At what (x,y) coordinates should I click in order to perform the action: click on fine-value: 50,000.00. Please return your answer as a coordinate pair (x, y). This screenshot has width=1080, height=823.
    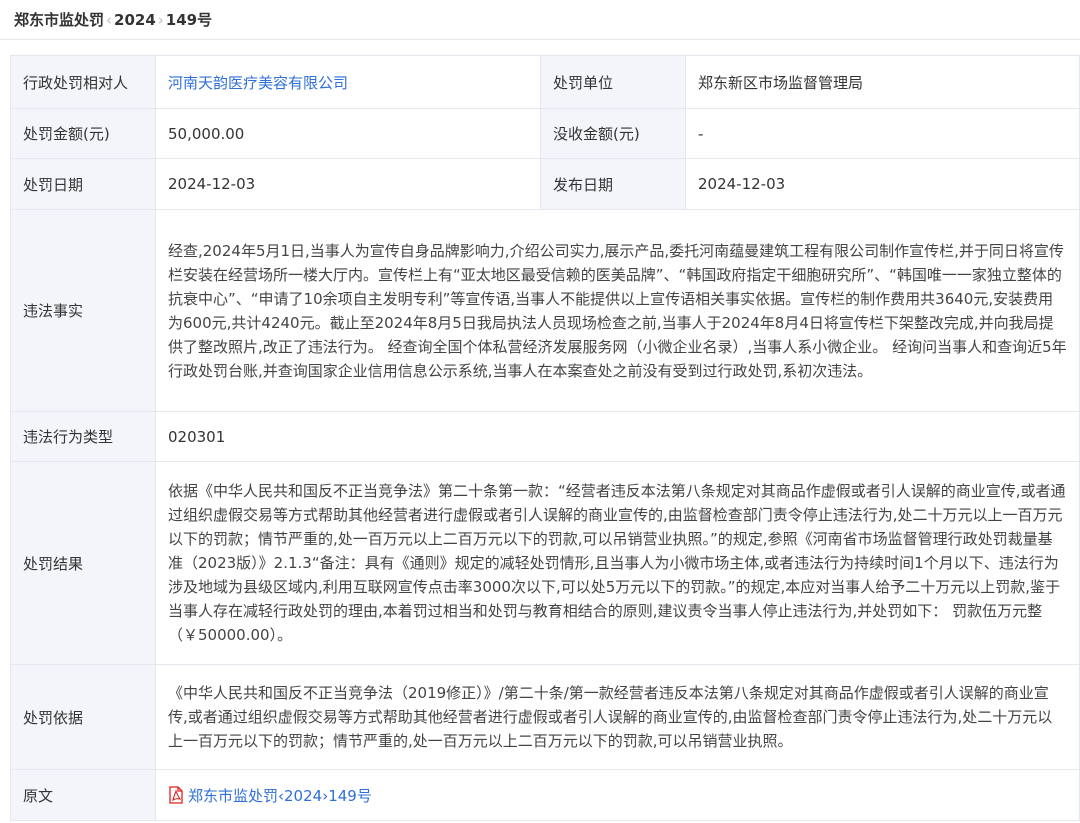
    Looking at the image, I should click on (348, 133).